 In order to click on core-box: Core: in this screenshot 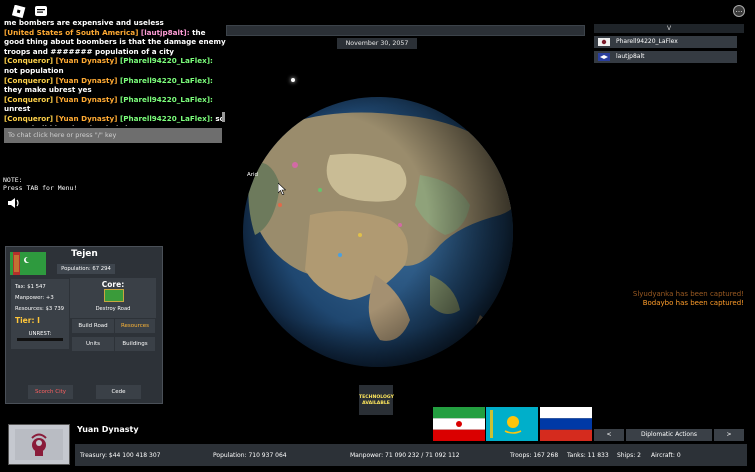, I will do `click(113, 298)`.